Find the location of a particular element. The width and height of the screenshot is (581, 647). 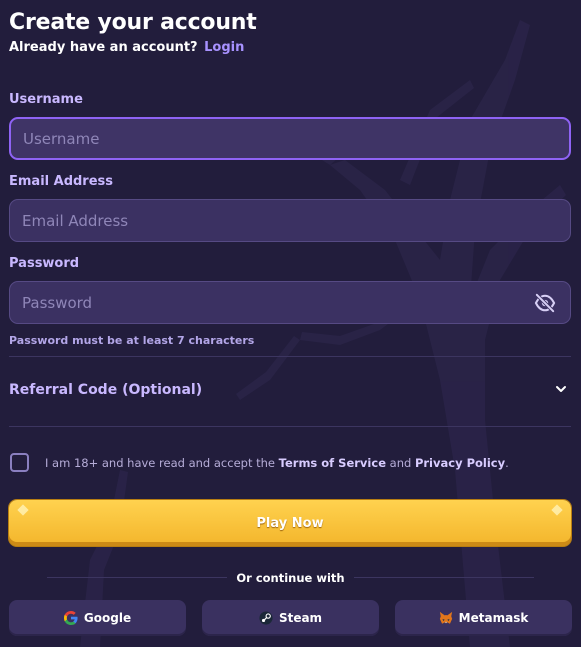

chevron-down-icon is located at coordinates (561, 389).